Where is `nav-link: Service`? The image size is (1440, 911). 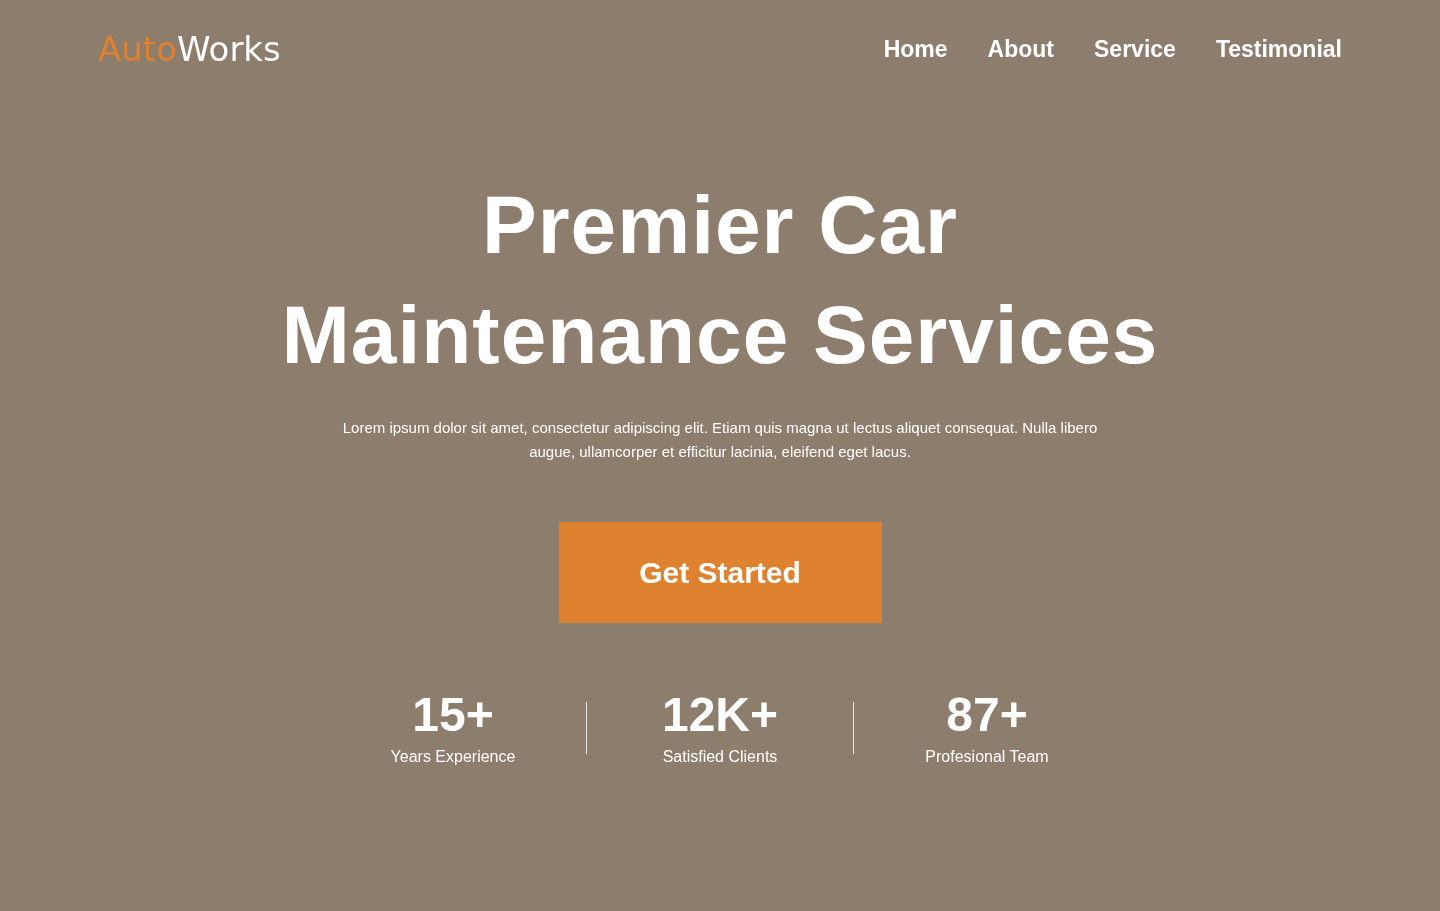 nav-link: Service is located at coordinates (1135, 49).